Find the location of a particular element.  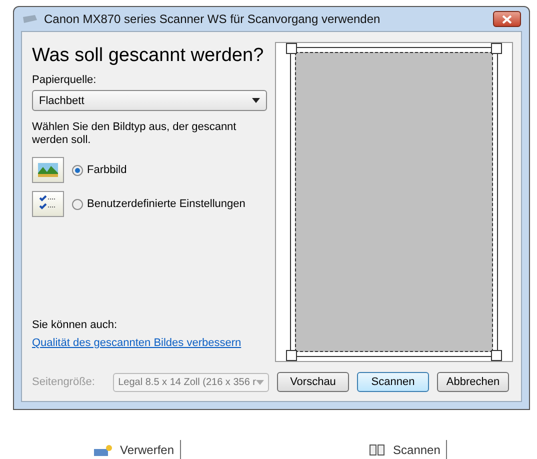

radio-label: Benutzerdefinierte Einstellungen is located at coordinates (166, 204).